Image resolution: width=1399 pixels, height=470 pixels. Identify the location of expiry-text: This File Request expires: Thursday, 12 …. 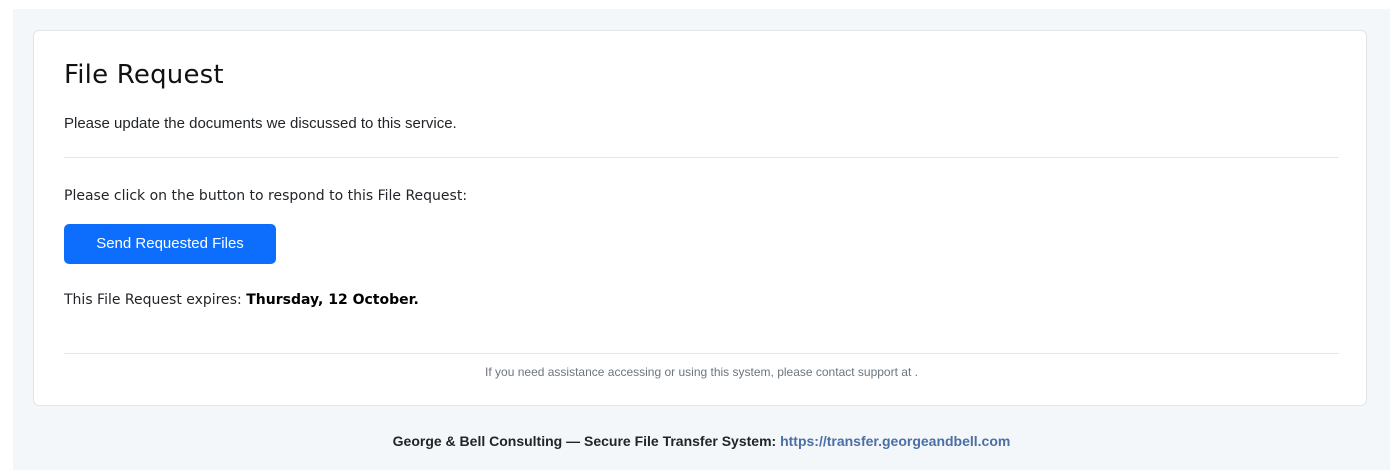
(241, 300).